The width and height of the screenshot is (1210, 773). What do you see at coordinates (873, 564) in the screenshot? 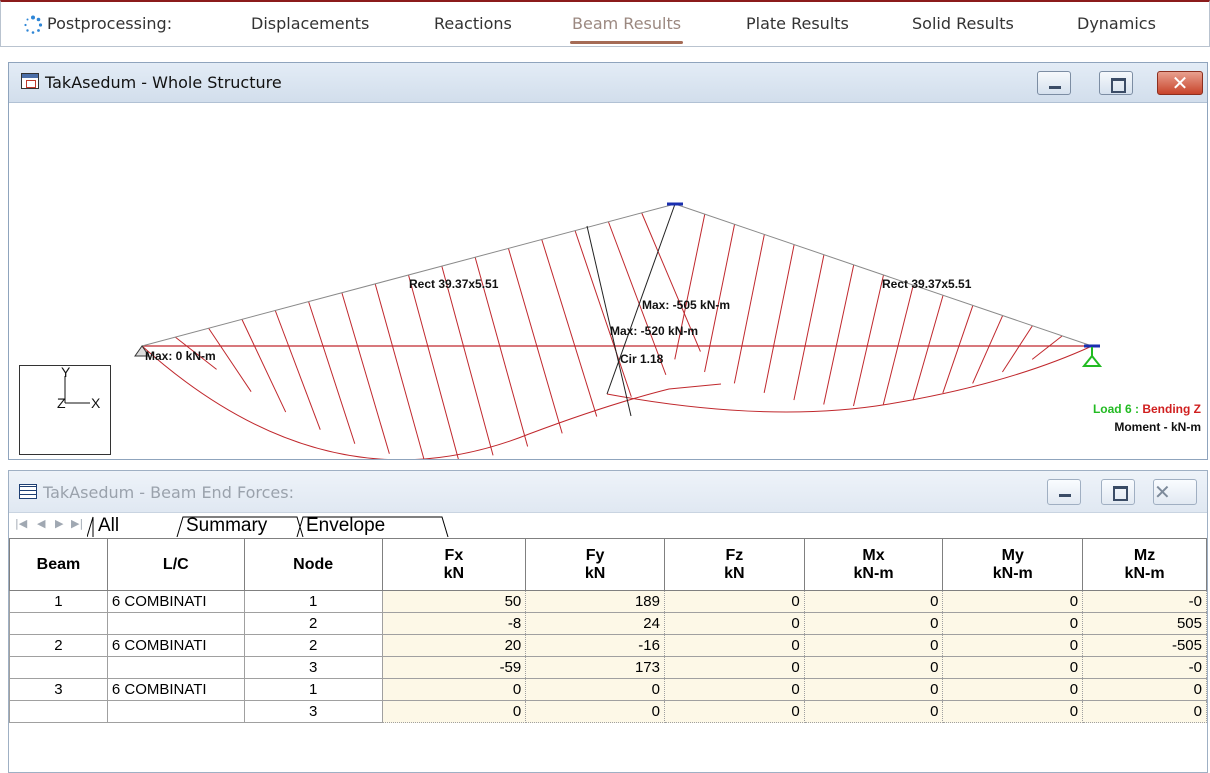
I see `col-header-mx: Mx kN-m` at bounding box center [873, 564].